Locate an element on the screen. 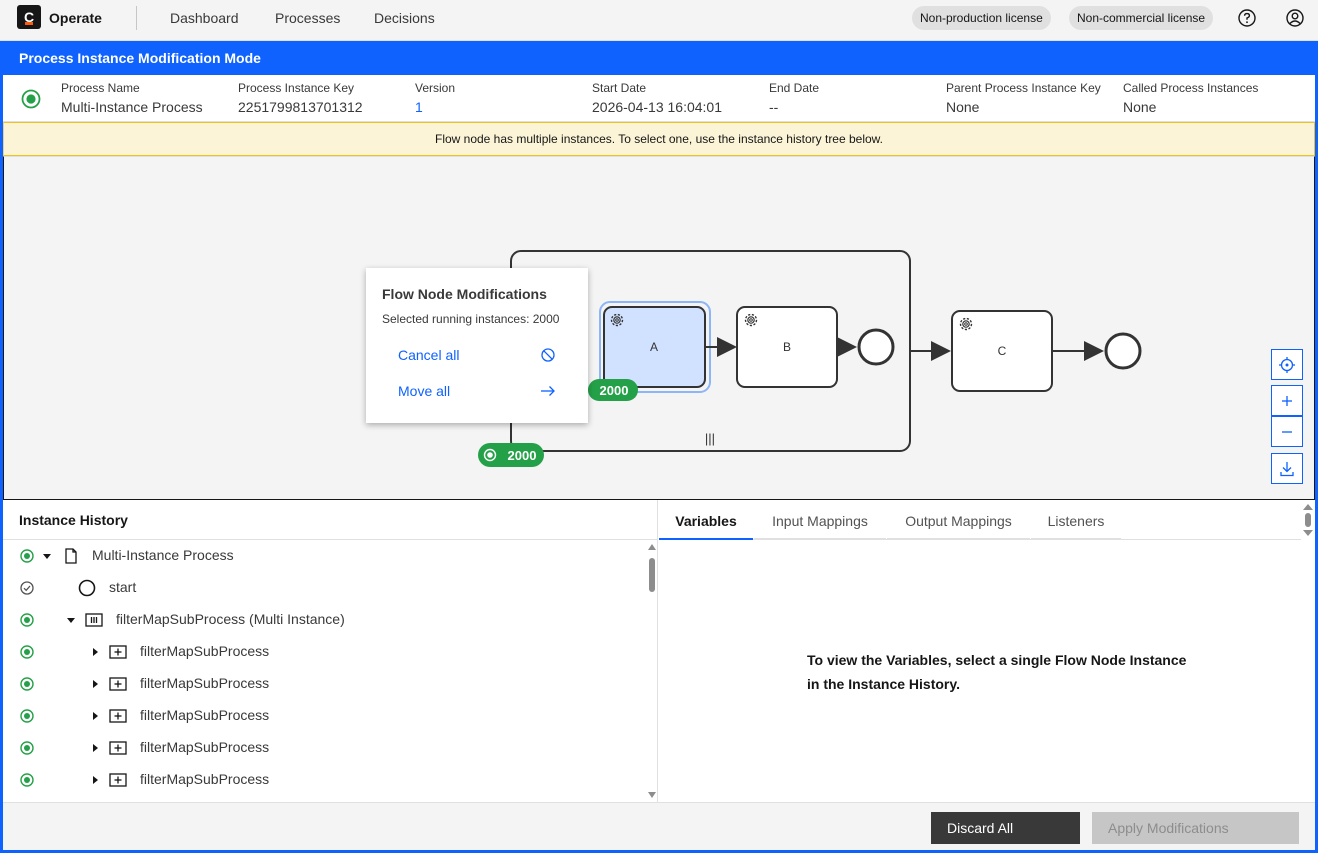 The width and height of the screenshot is (1318, 853). multi-instance-icon is located at coordinates (94, 620).